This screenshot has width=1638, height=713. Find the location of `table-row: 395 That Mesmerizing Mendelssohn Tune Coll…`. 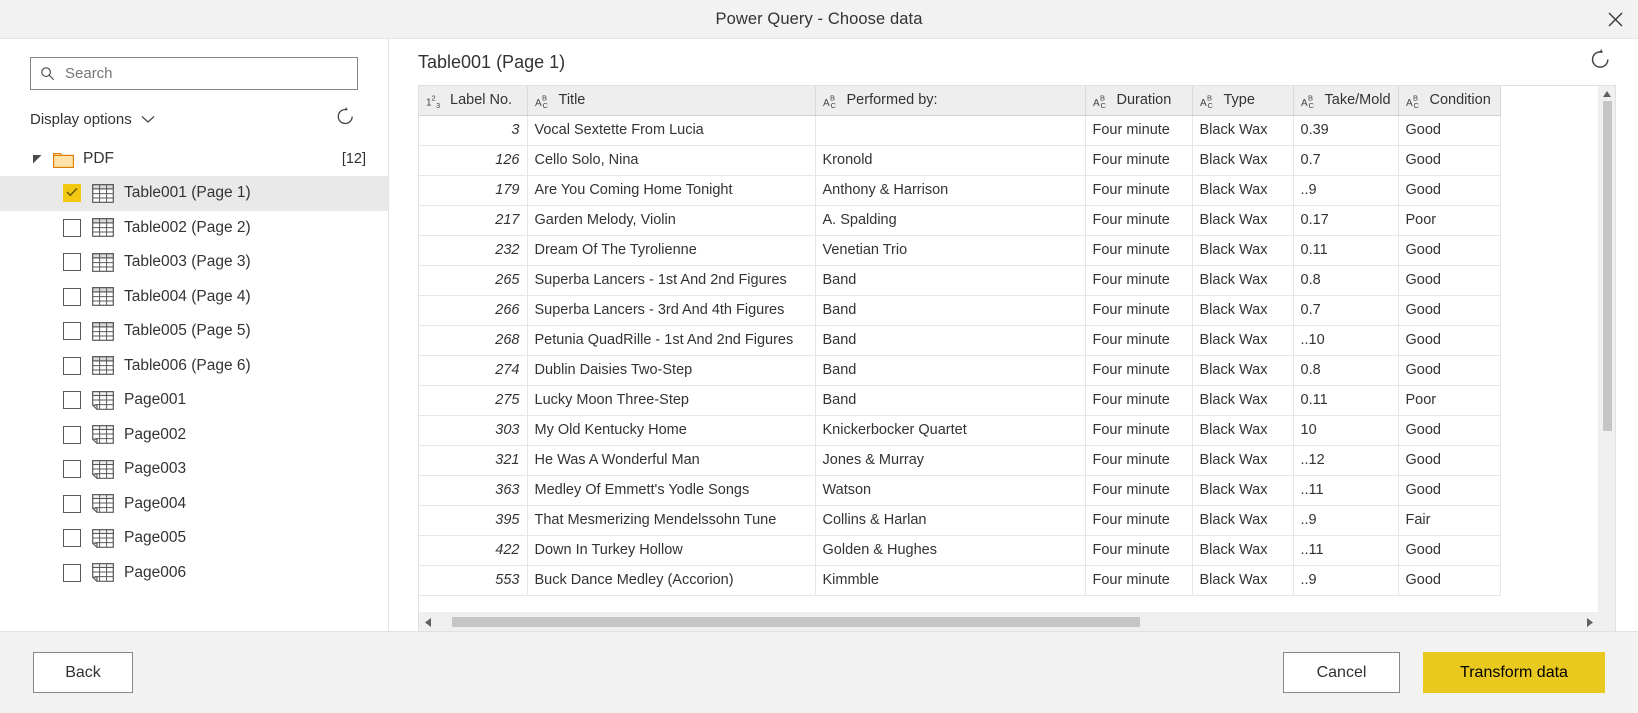

table-row: 395 That Mesmerizing Mendelssohn Tune Coll… is located at coordinates (960, 520).